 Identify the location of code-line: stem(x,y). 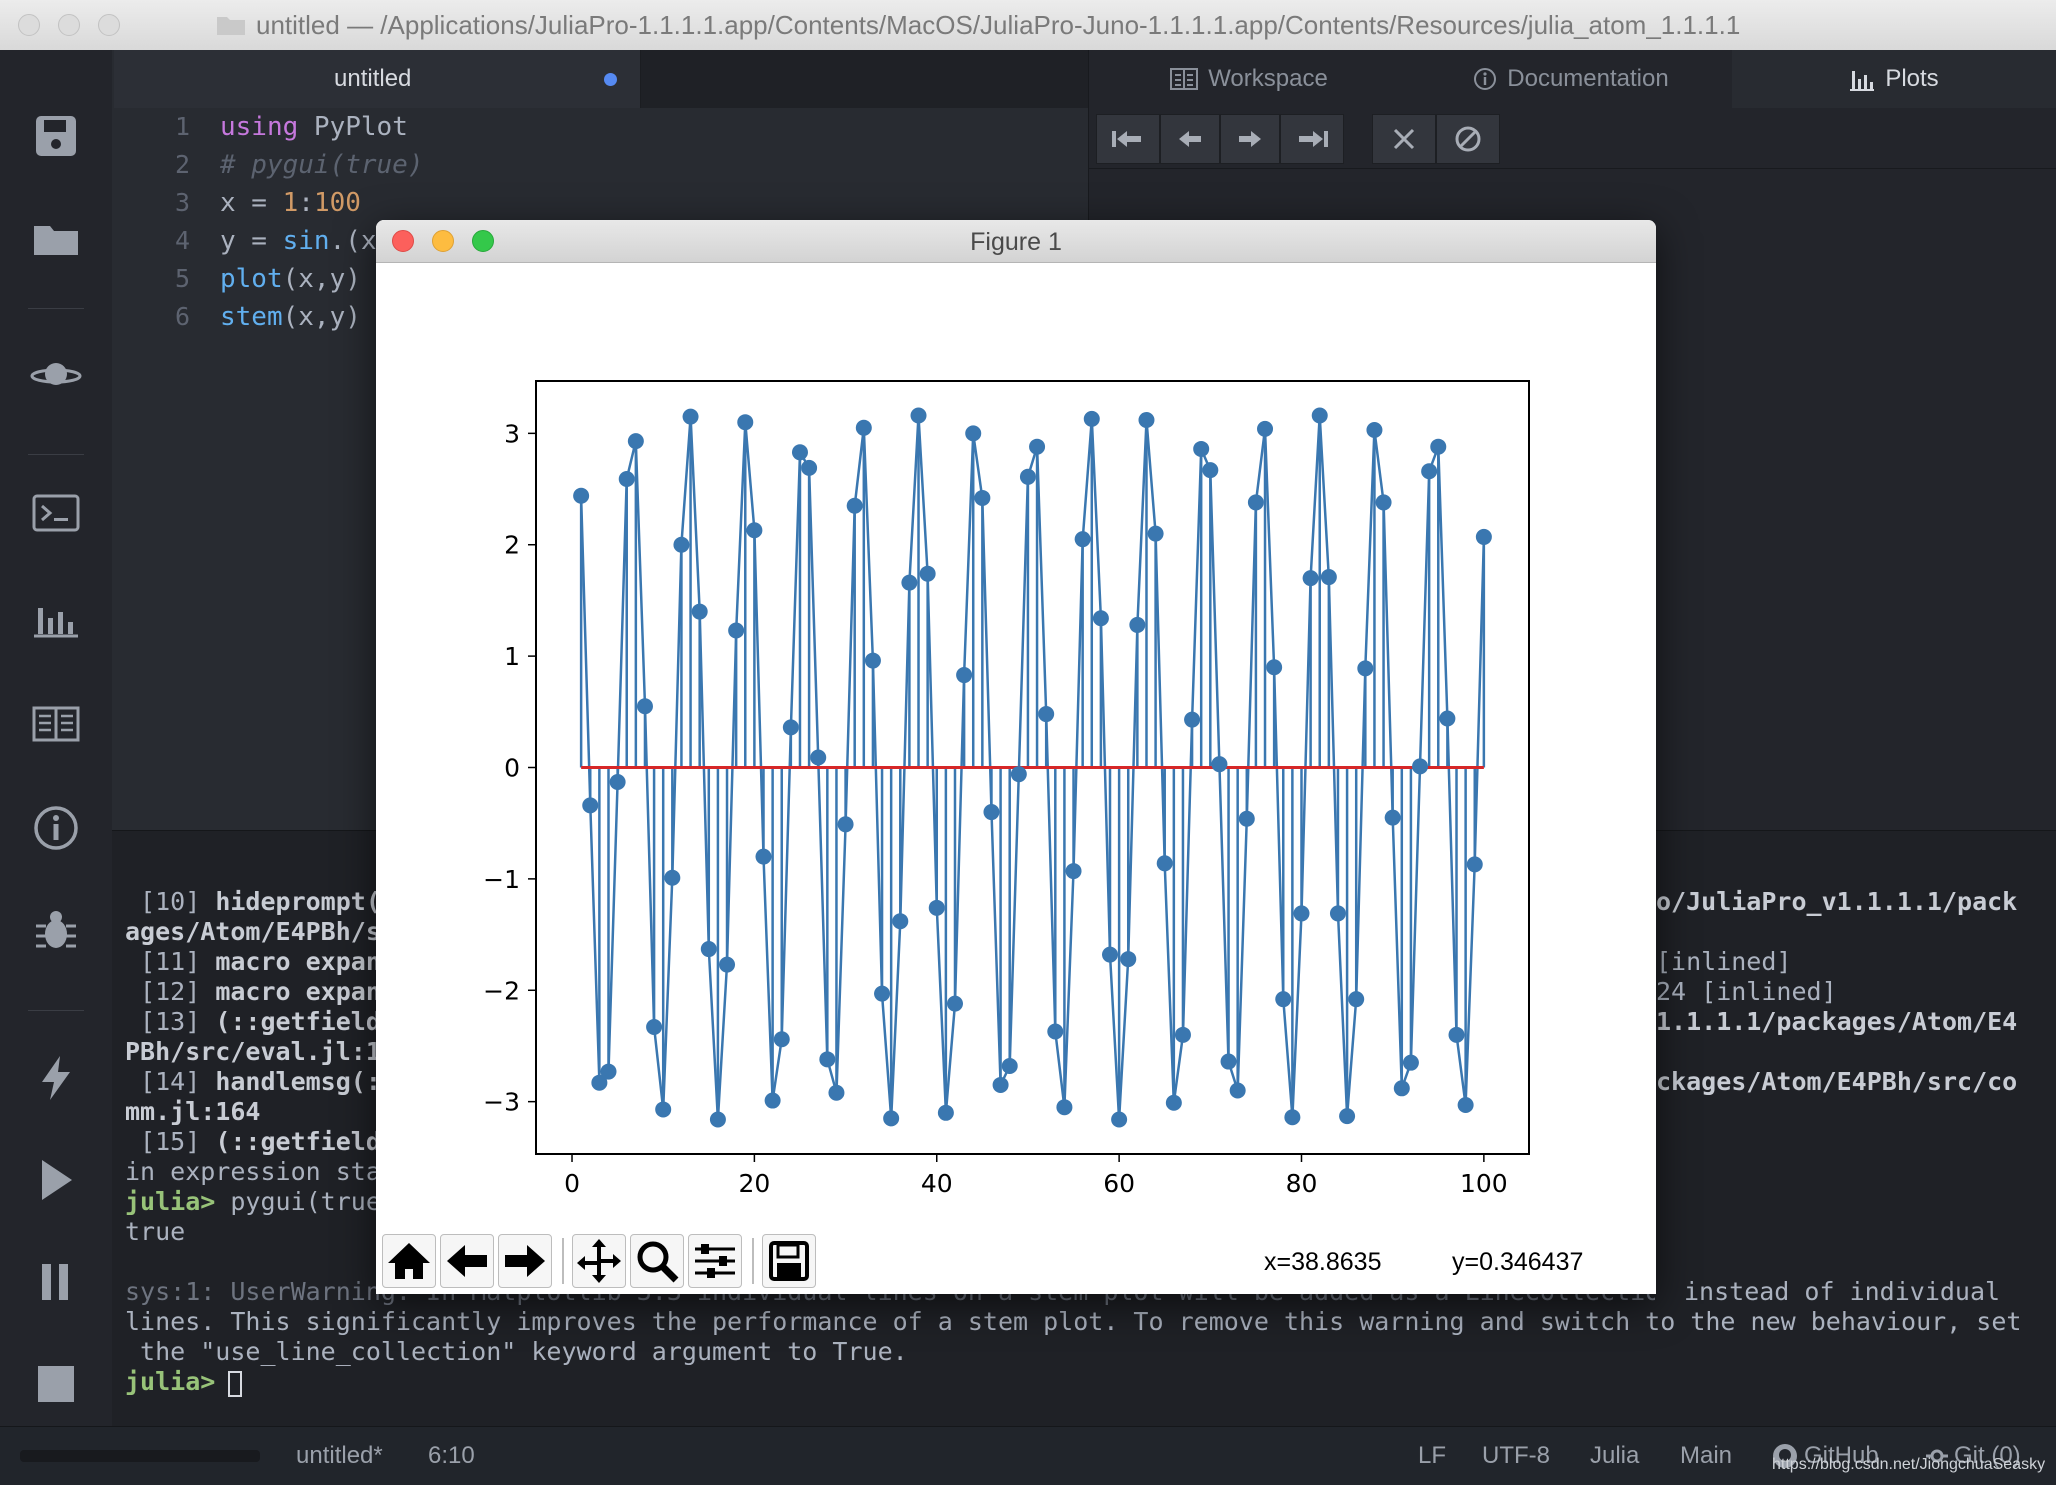
(290, 317).